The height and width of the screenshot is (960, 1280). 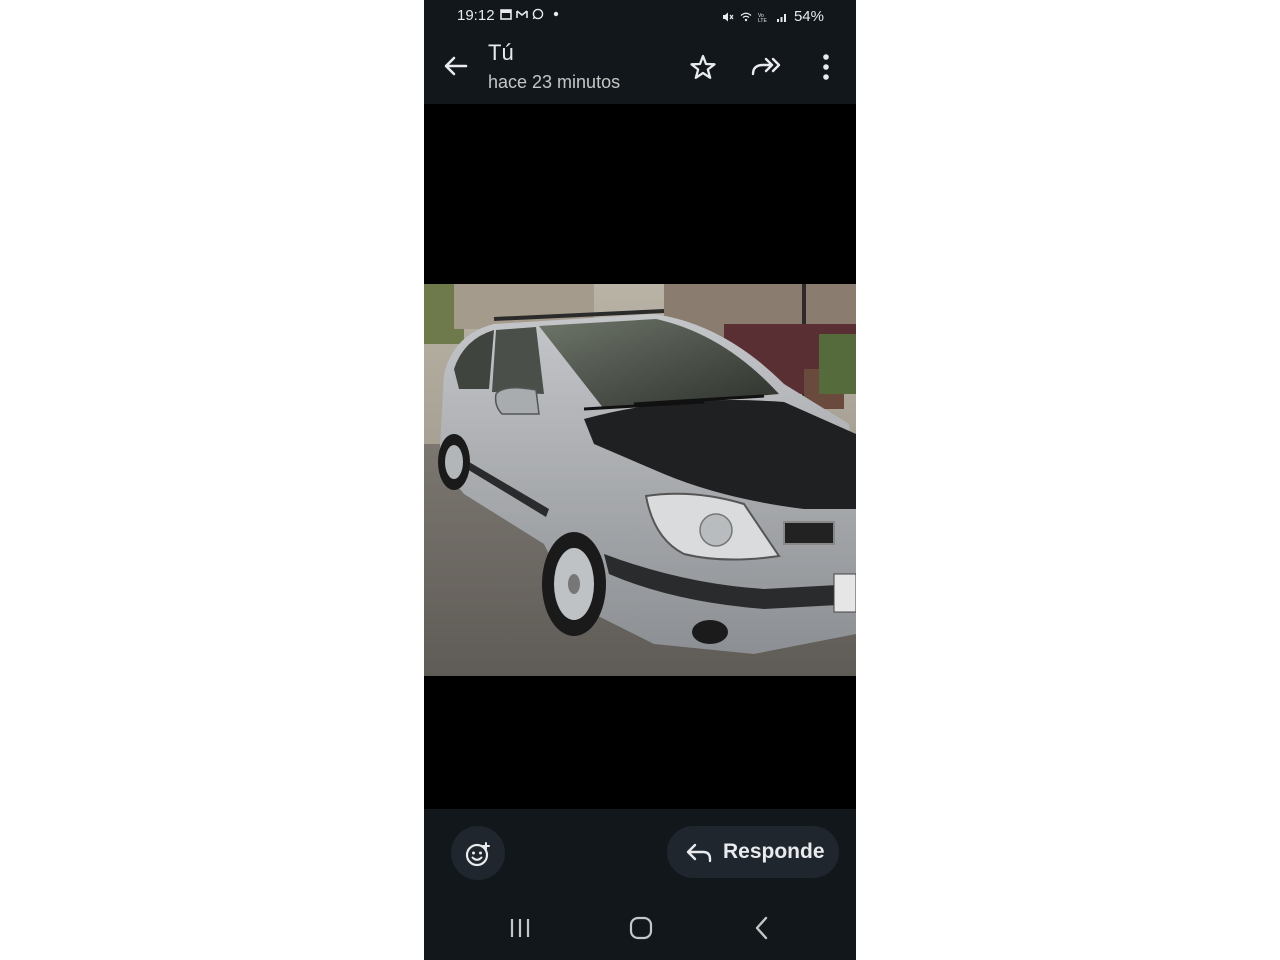 I want to click on home-icon, so click(x=641, y=928).